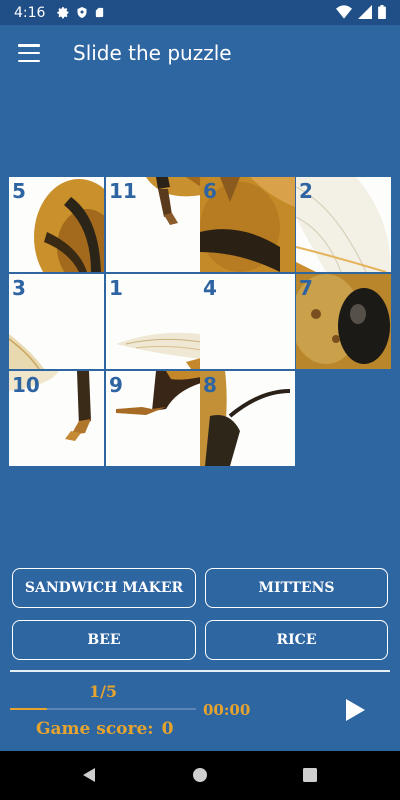  What do you see at coordinates (306, 288) in the screenshot?
I see `tile-number: 7` at bounding box center [306, 288].